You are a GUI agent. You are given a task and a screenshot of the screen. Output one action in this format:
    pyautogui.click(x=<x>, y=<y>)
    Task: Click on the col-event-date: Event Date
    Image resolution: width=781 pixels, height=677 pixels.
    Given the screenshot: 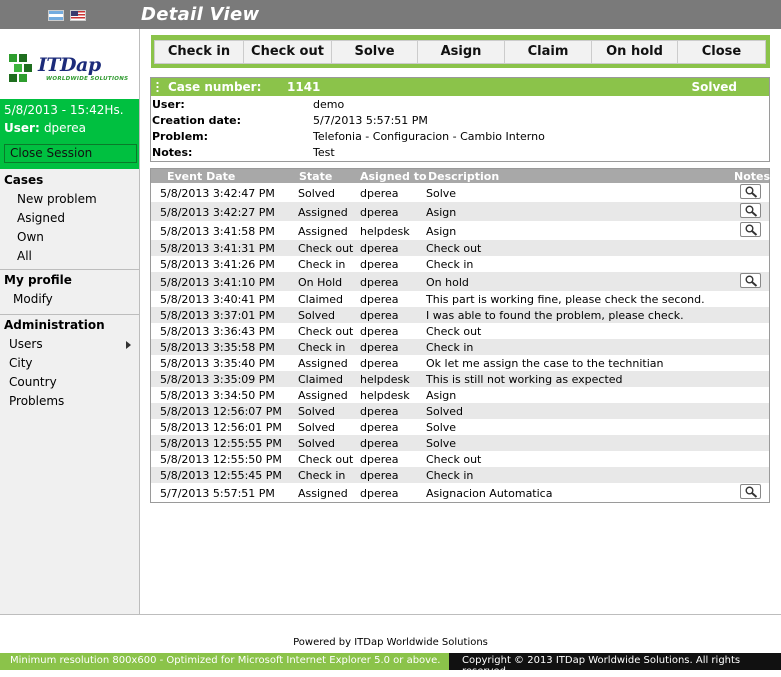 What is the action you would take?
    pyautogui.click(x=201, y=176)
    